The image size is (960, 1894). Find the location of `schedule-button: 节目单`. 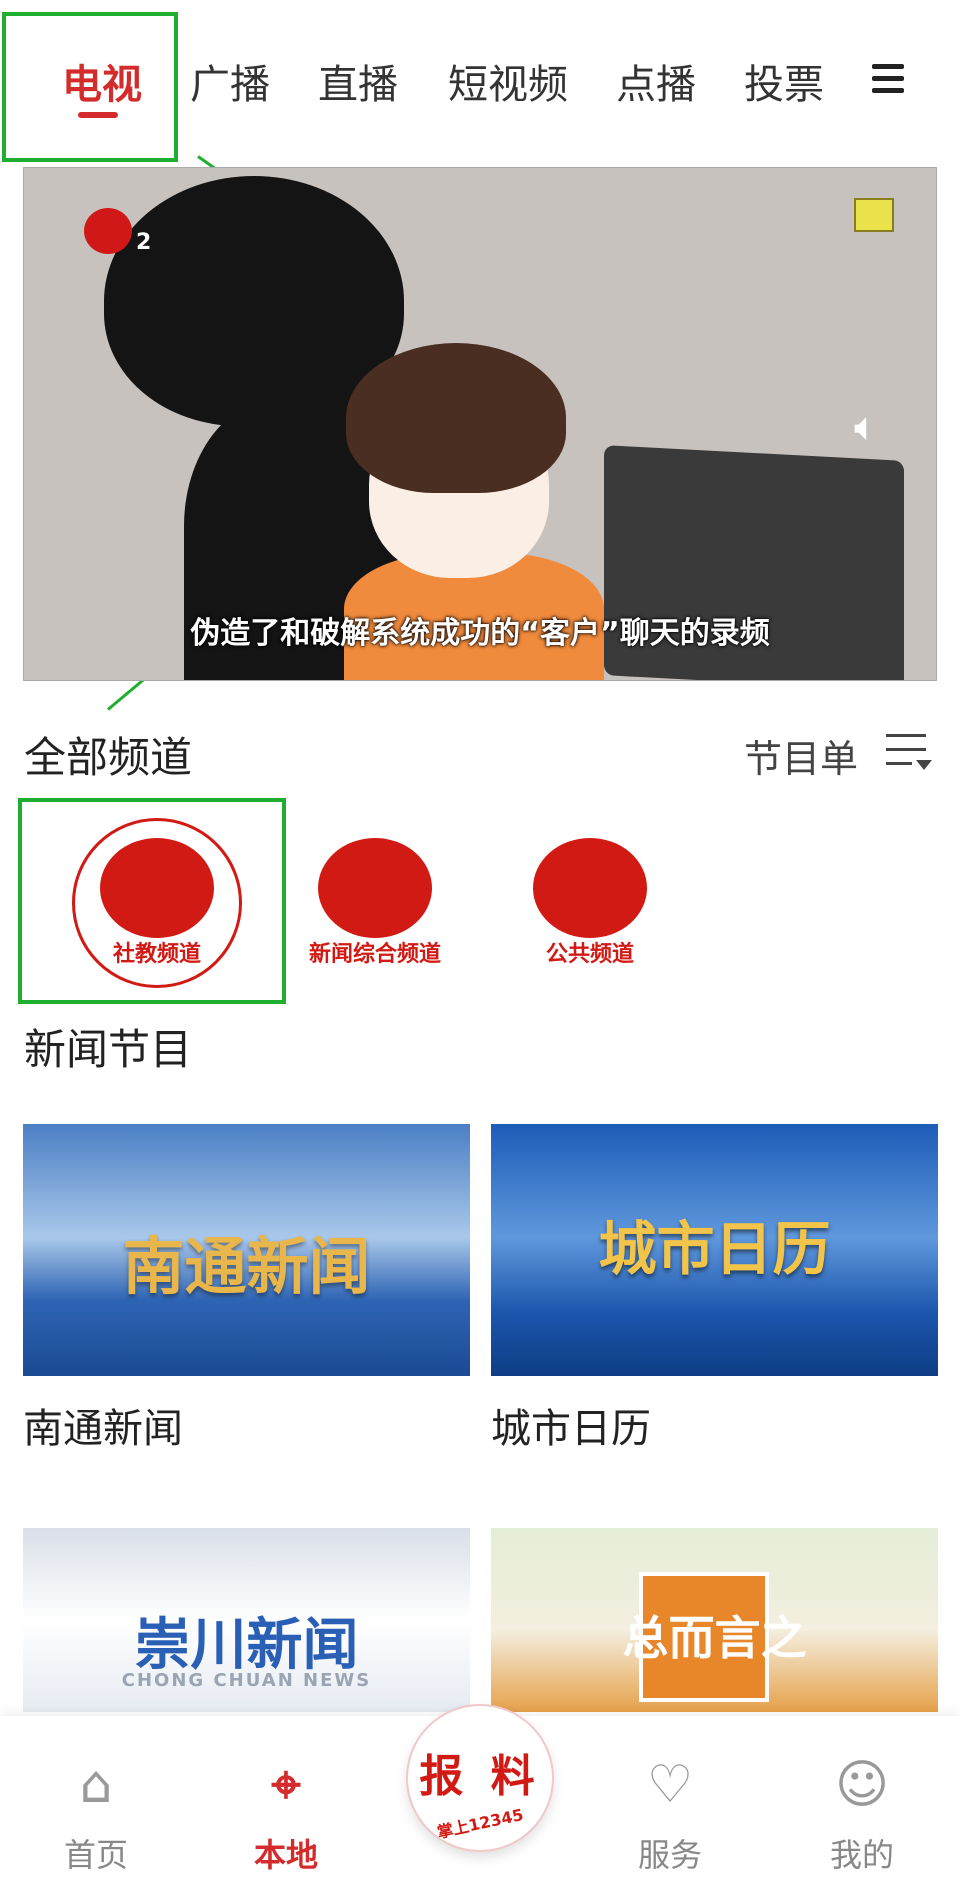

schedule-button: 节目单 is located at coordinates (801, 755).